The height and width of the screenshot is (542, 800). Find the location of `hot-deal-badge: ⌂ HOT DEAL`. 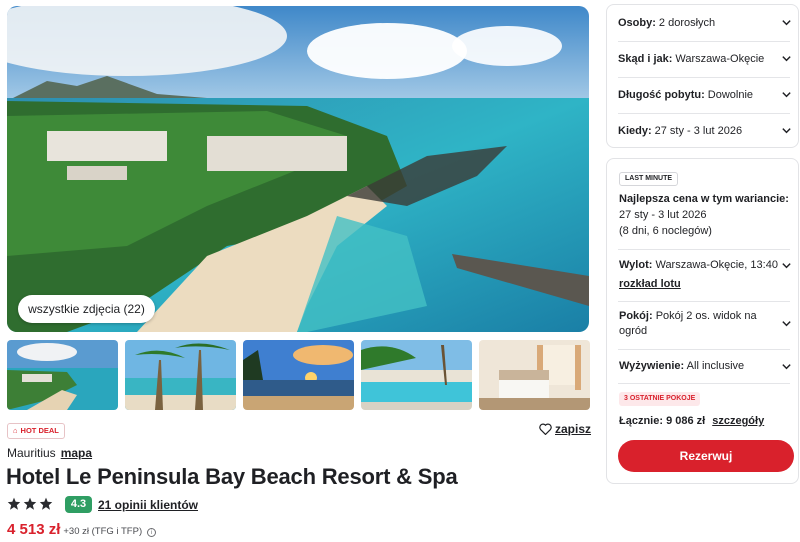

hot-deal-badge: ⌂ HOT DEAL is located at coordinates (36, 431).